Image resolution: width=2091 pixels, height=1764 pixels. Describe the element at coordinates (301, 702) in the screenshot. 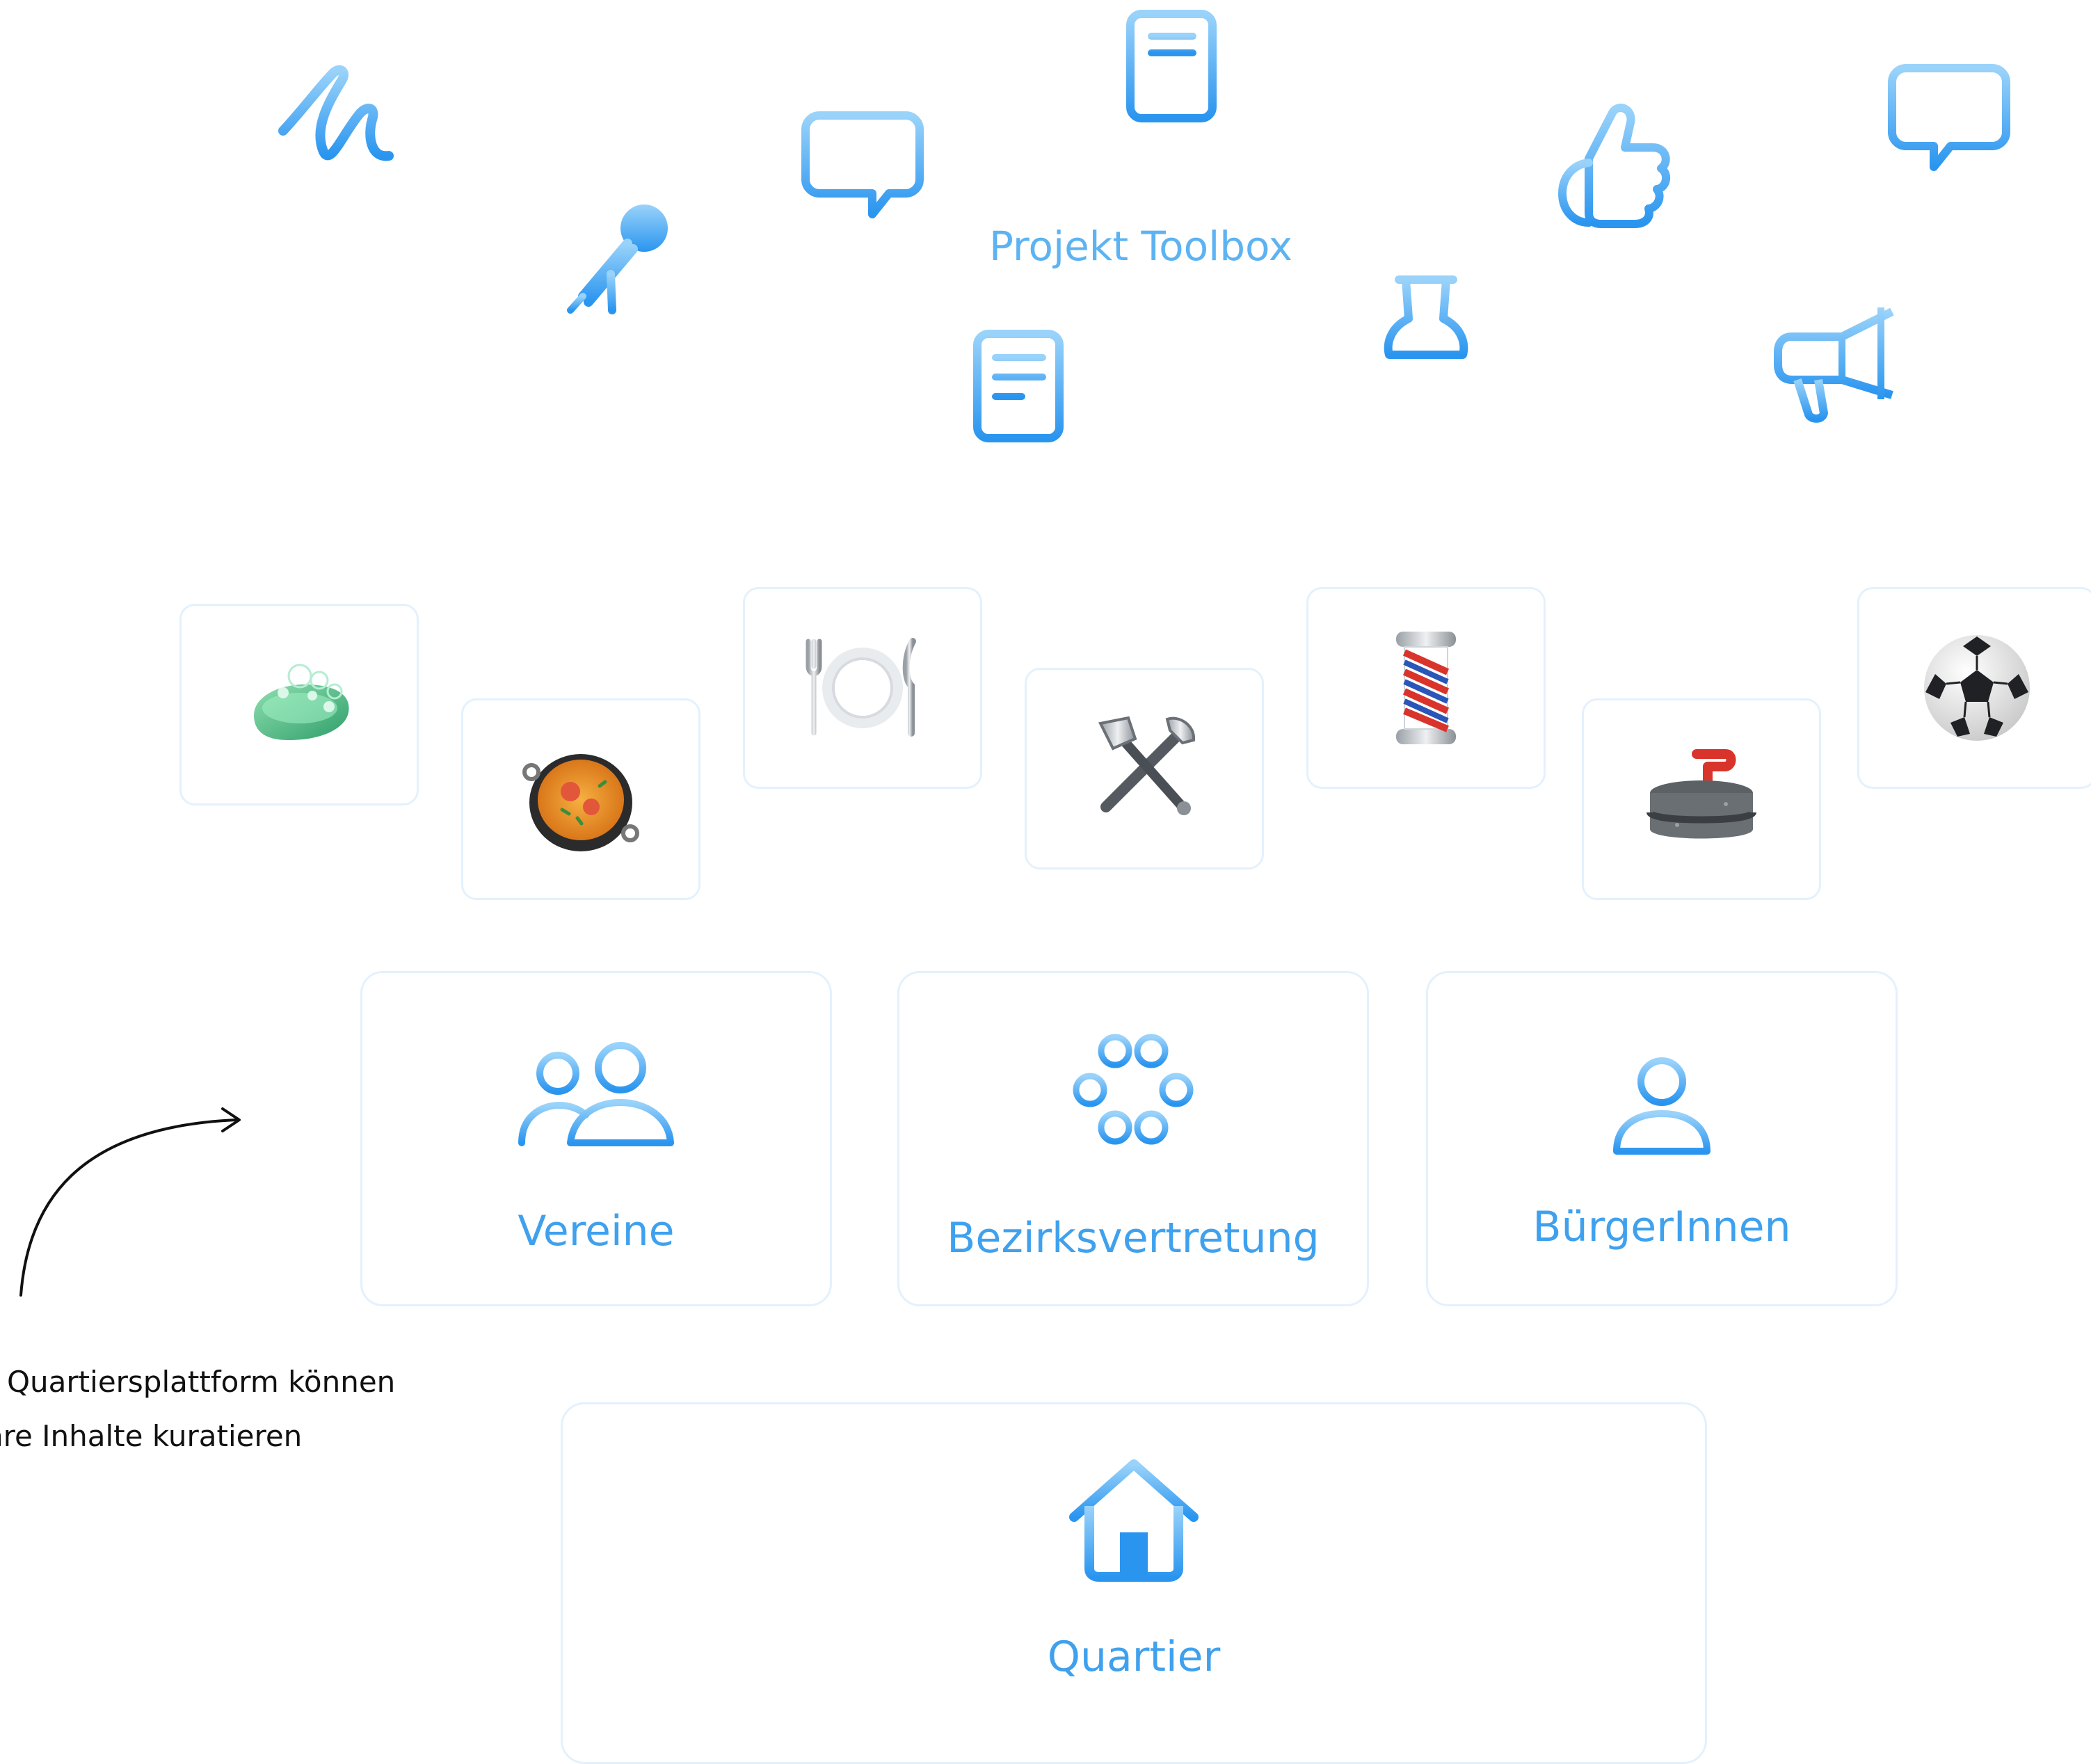

I see `soap-icon` at that location.